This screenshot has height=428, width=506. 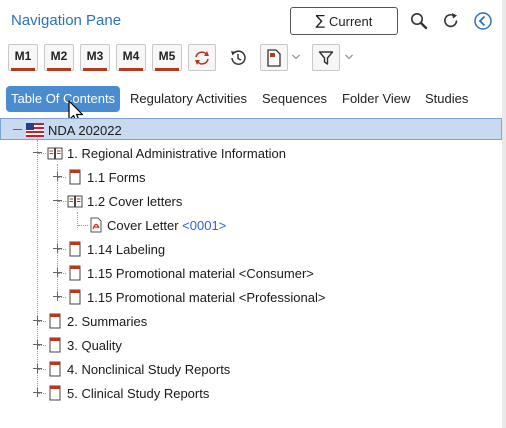 What do you see at coordinates (351, 21) in the screenshot?
I see `current-button-label: Current` at bounding box center [351, 21].